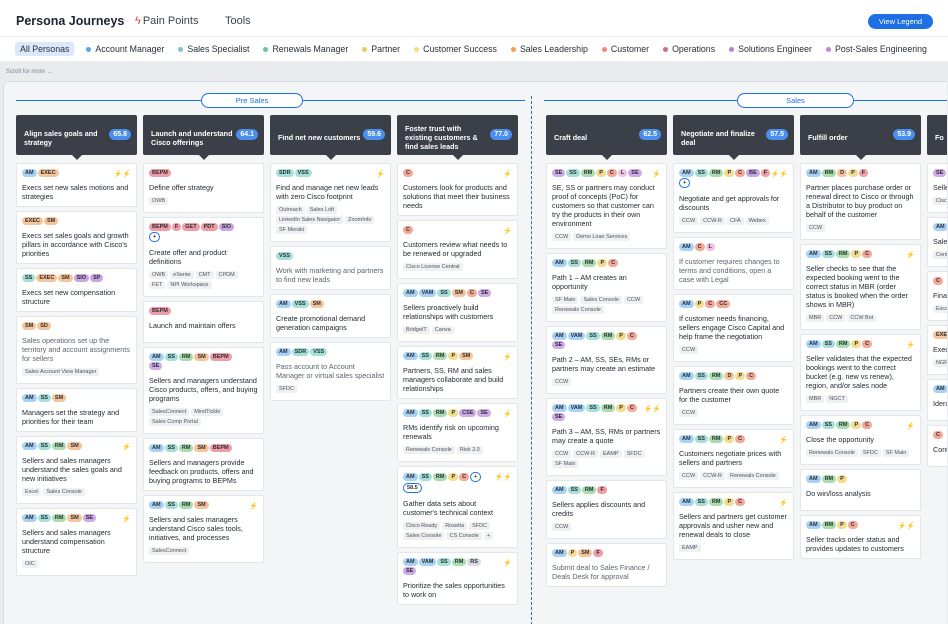  What do you see at coordinates (862, 318) in the screenshot?
I see `tool-chip: CCW Bot` at bounding box center [862, 318].